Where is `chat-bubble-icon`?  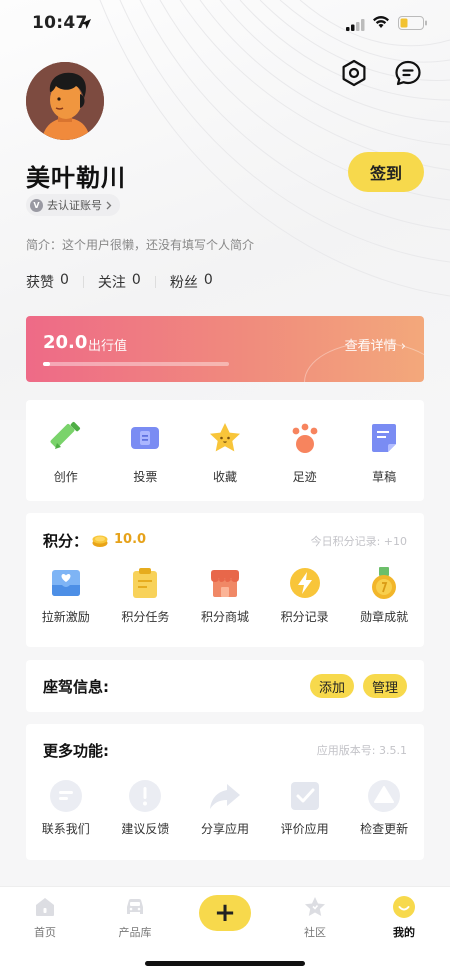
chat-bubble-icon is located at coordinates (408, 73).